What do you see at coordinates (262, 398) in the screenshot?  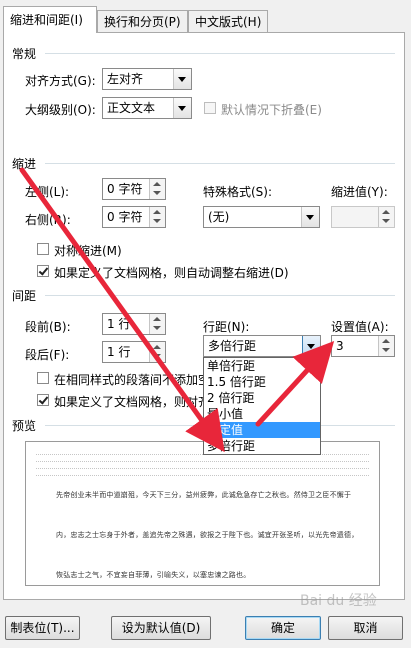 I see `line-spacing-option: 2 倍行距` at bounding box center [262, 398].